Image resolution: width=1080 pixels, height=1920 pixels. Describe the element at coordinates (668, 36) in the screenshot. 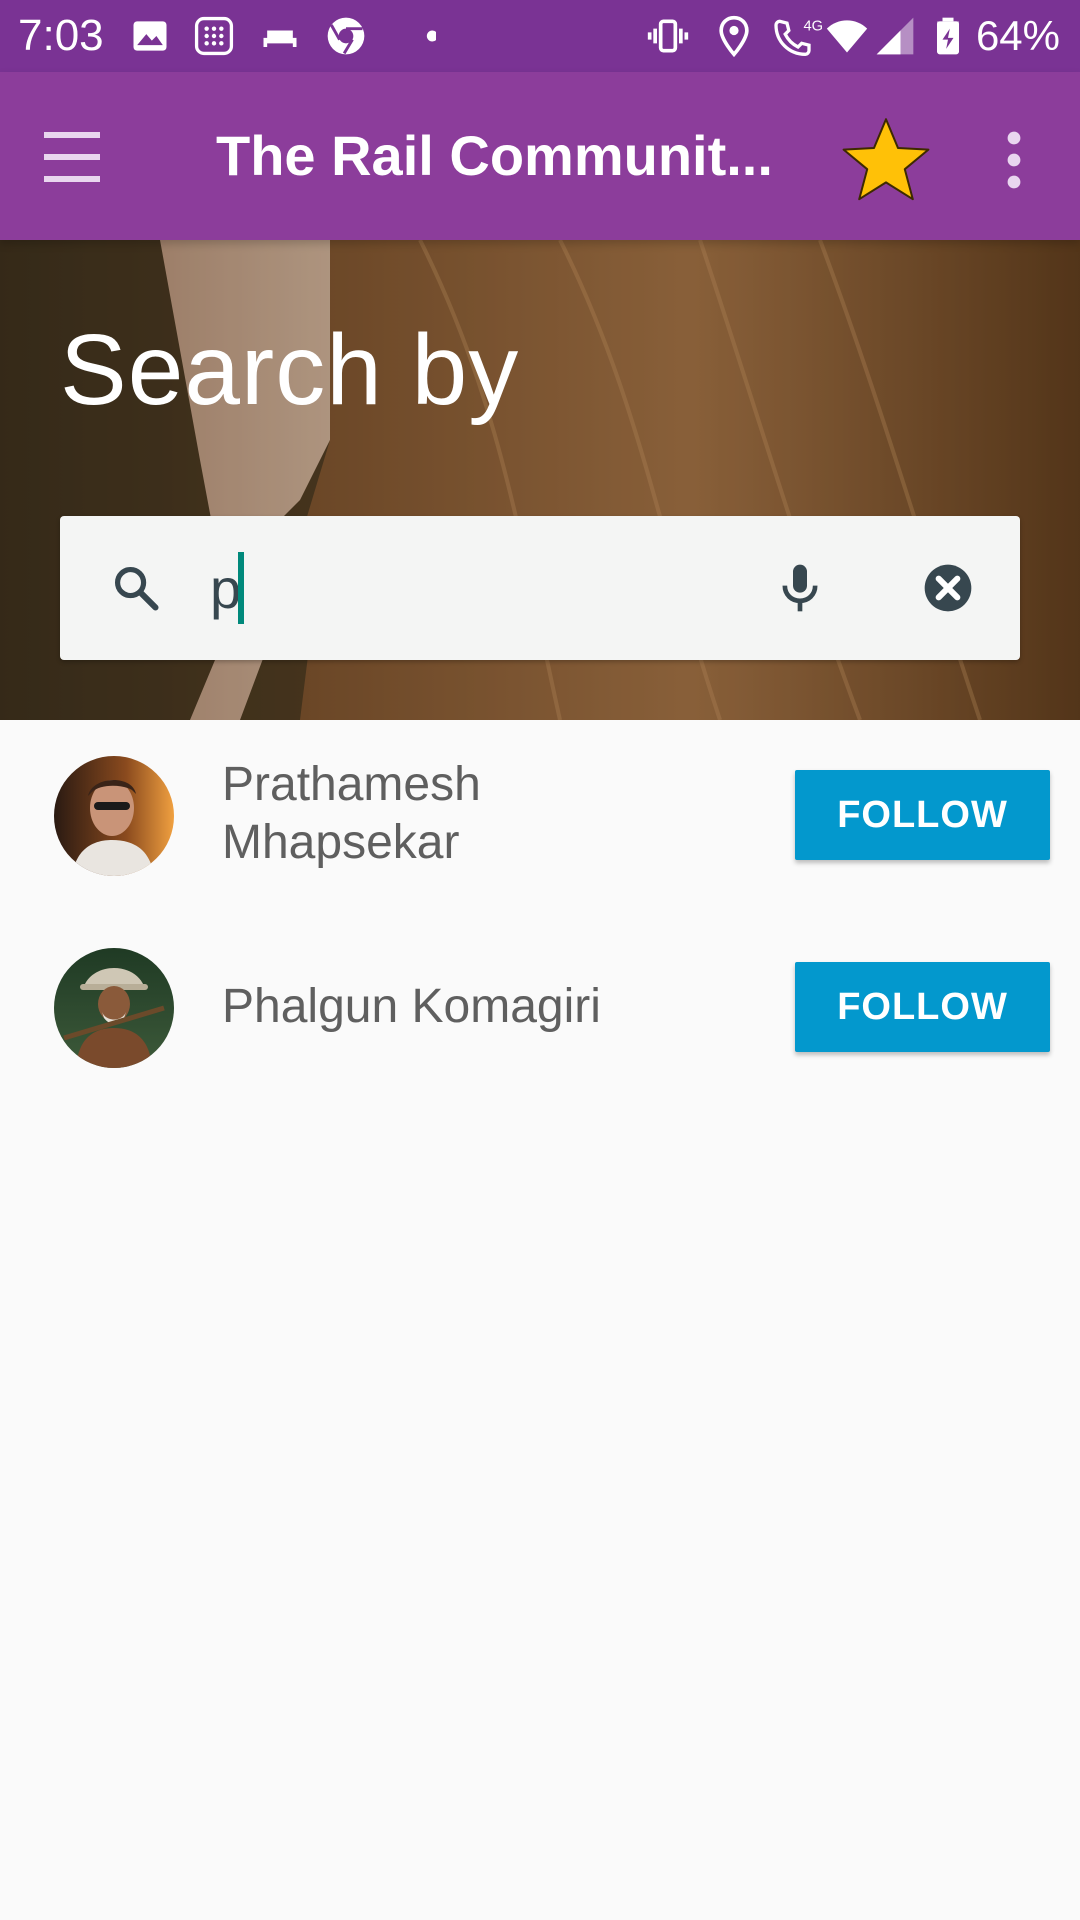

I see `vibrate-icon` at that location.